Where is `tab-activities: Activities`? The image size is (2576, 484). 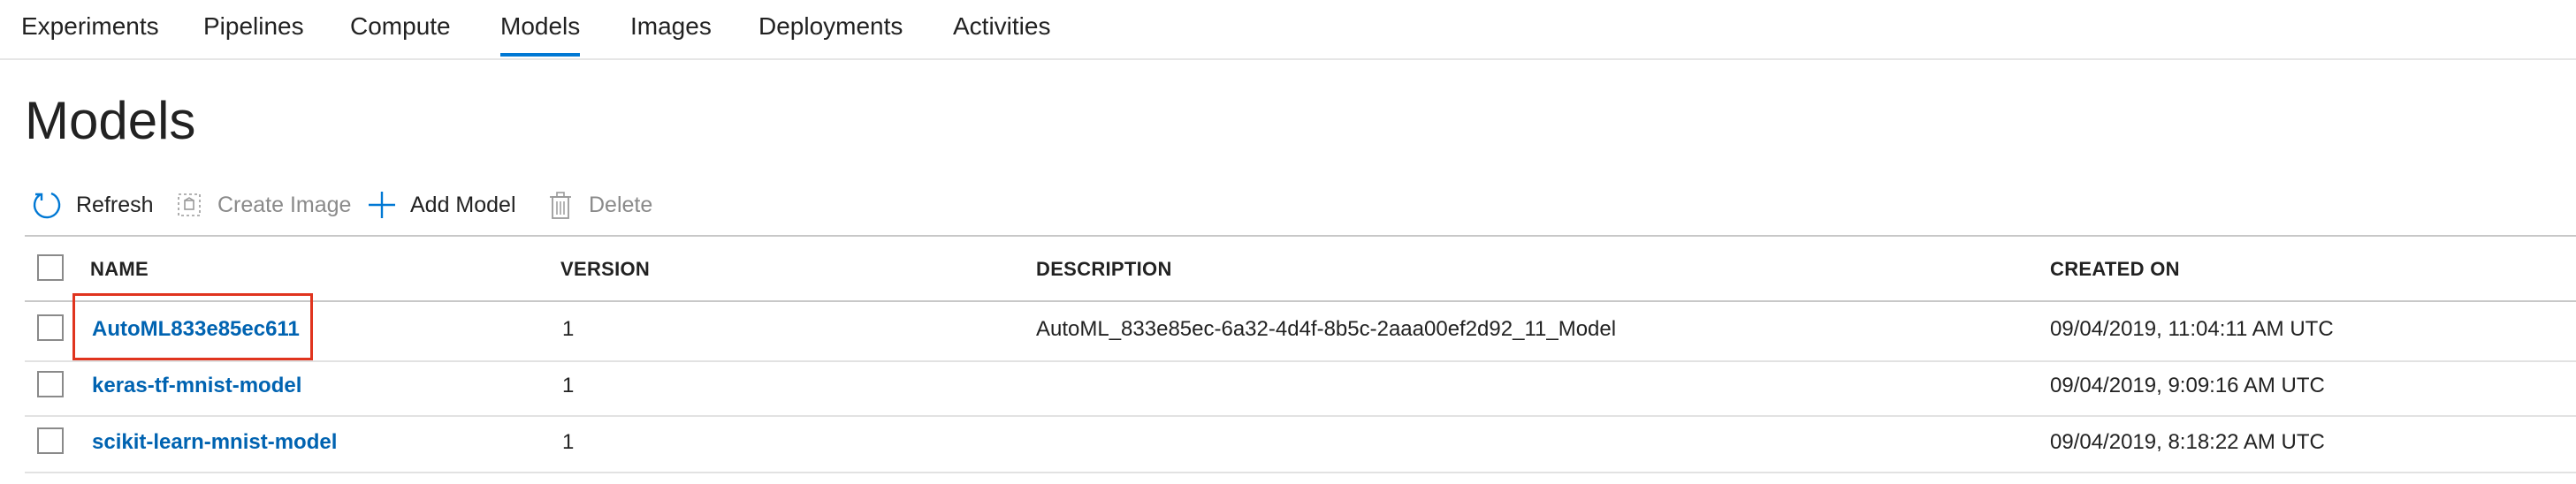 tab-activities: Activities is located at coordinates (1001, 26).